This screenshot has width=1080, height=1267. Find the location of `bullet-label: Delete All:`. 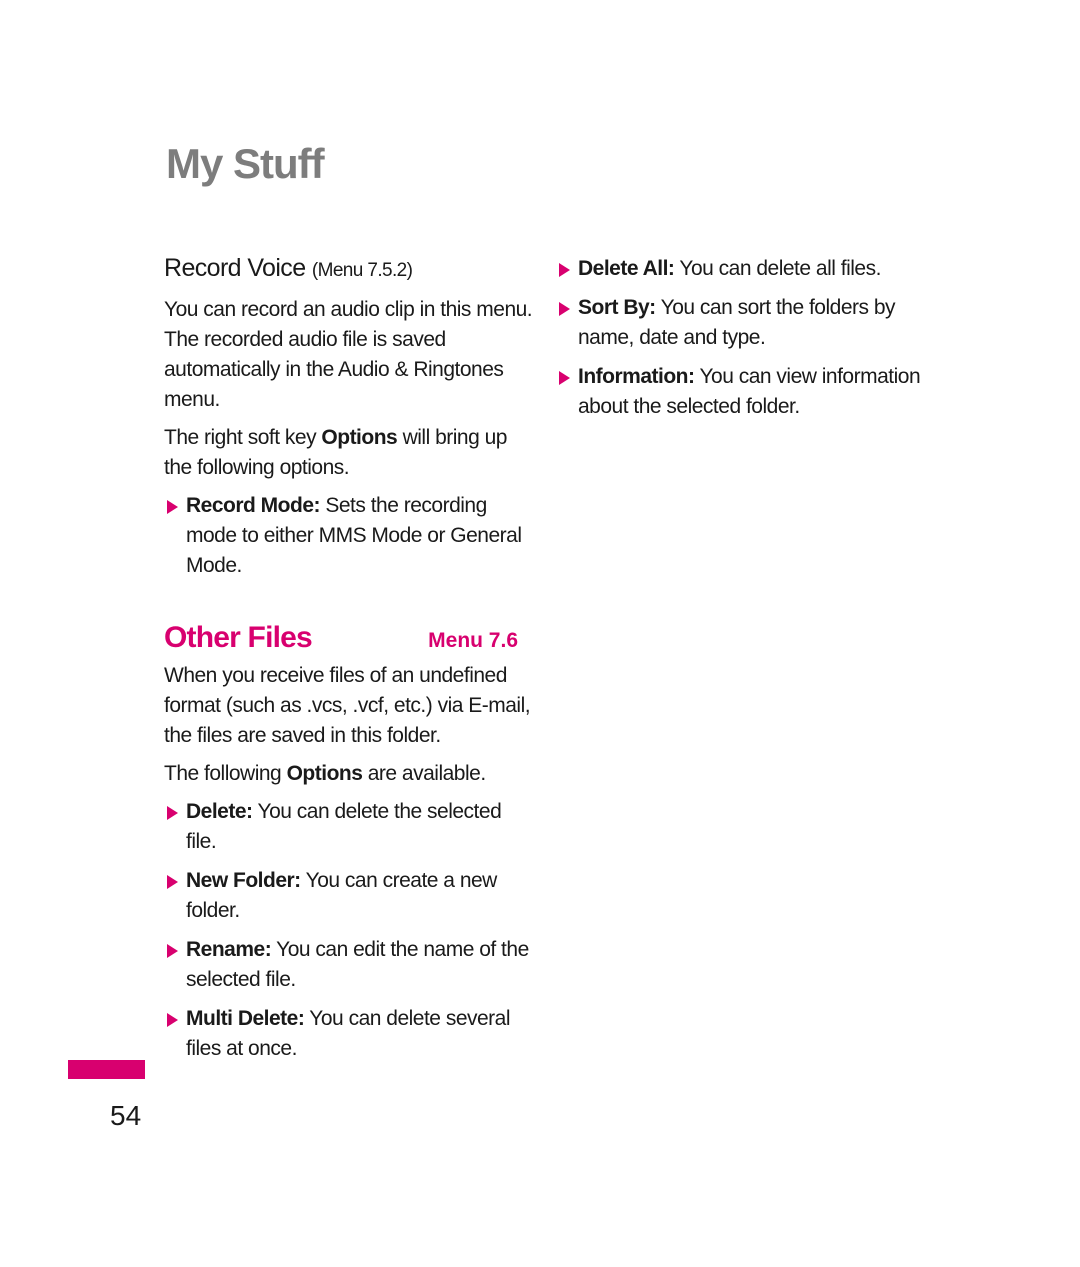

bullet-label: Delete All: is located at coordinates (626, 268).